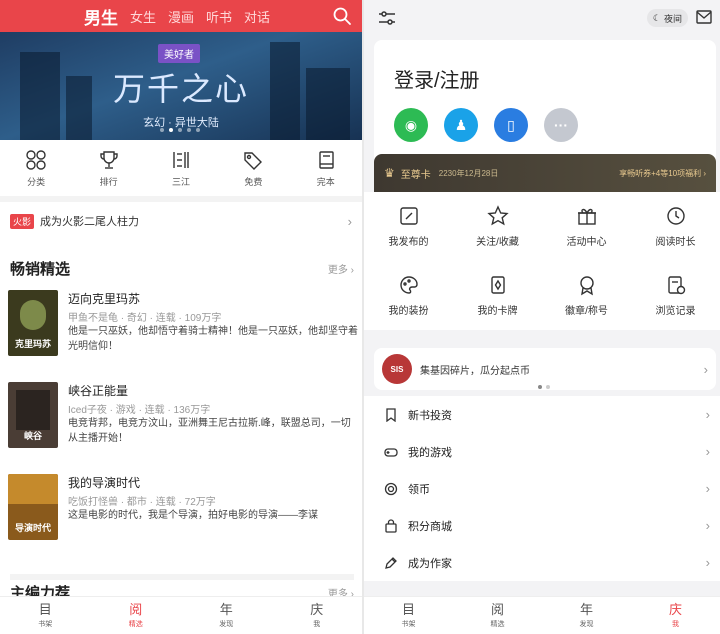  What do you see at coordinates (511, 125) in the screenshot?
I see `phone-icon: ▯` at bounding box center [511, 125].